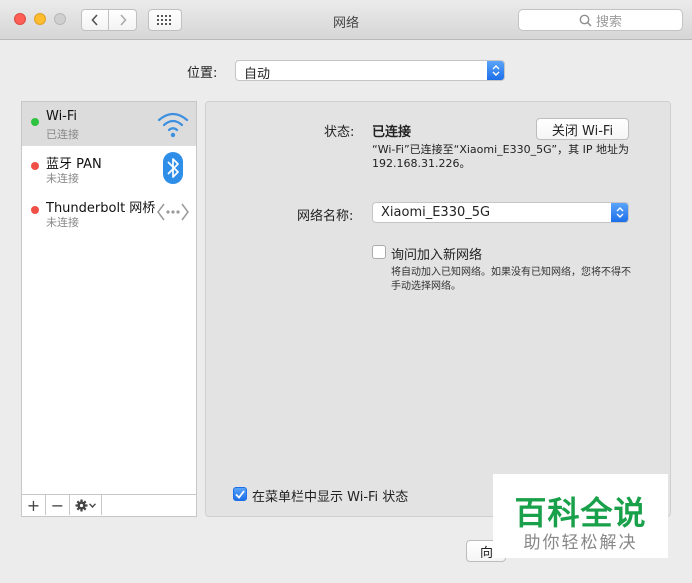 The image size is (692, 583). I want to click on network-name-value: Xiaomi_E330_5G, so click(436, 212).